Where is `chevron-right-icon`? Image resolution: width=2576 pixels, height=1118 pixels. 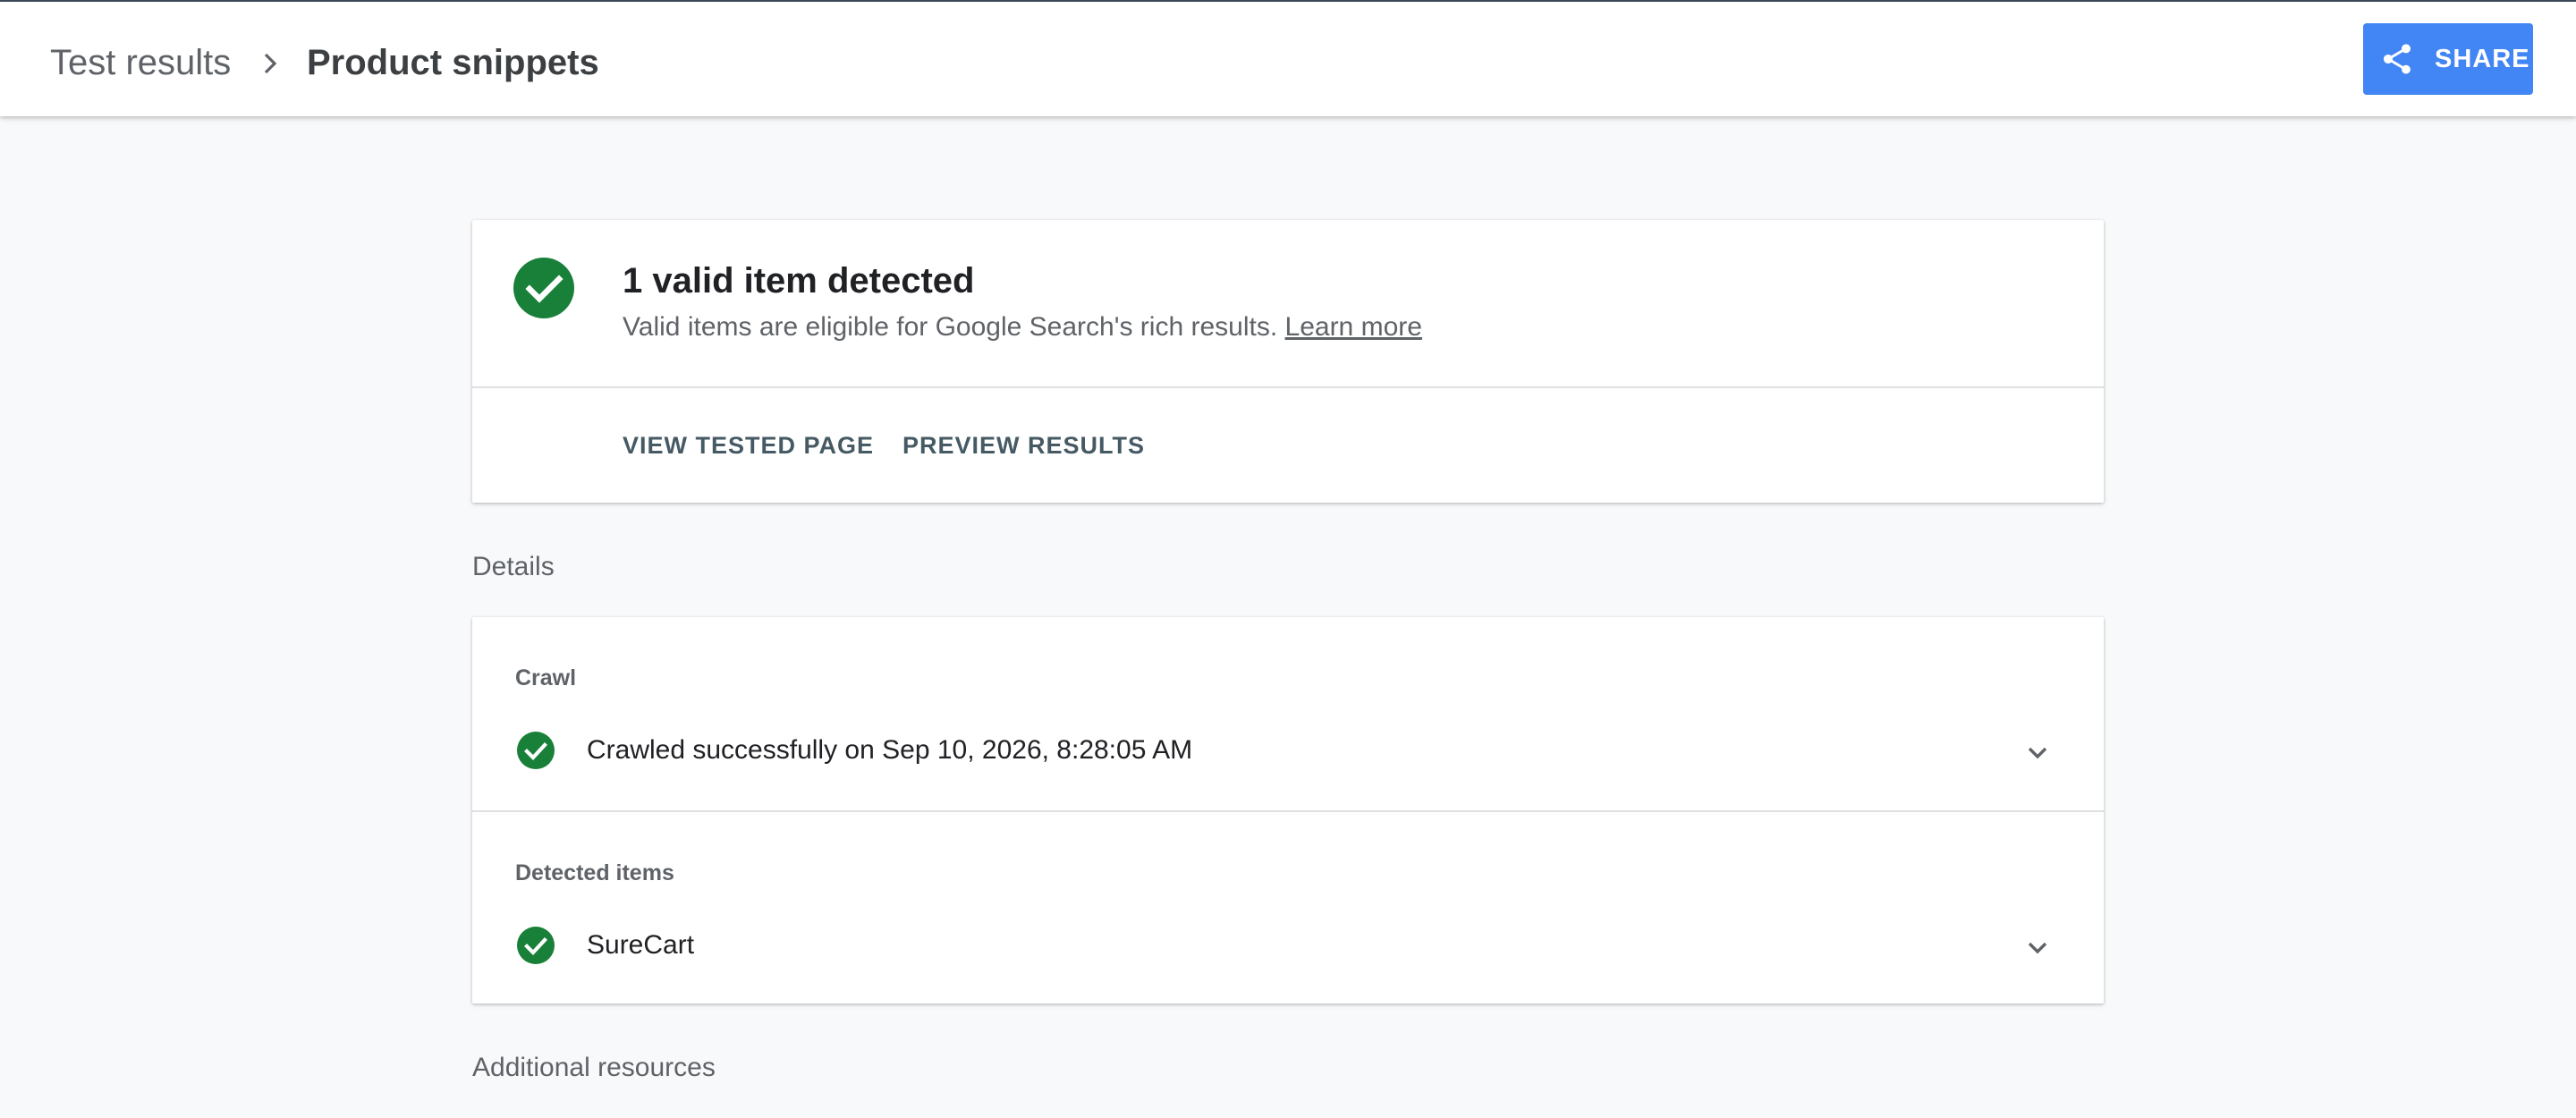
chevron-right-icon is located at coordinates (270, 63).